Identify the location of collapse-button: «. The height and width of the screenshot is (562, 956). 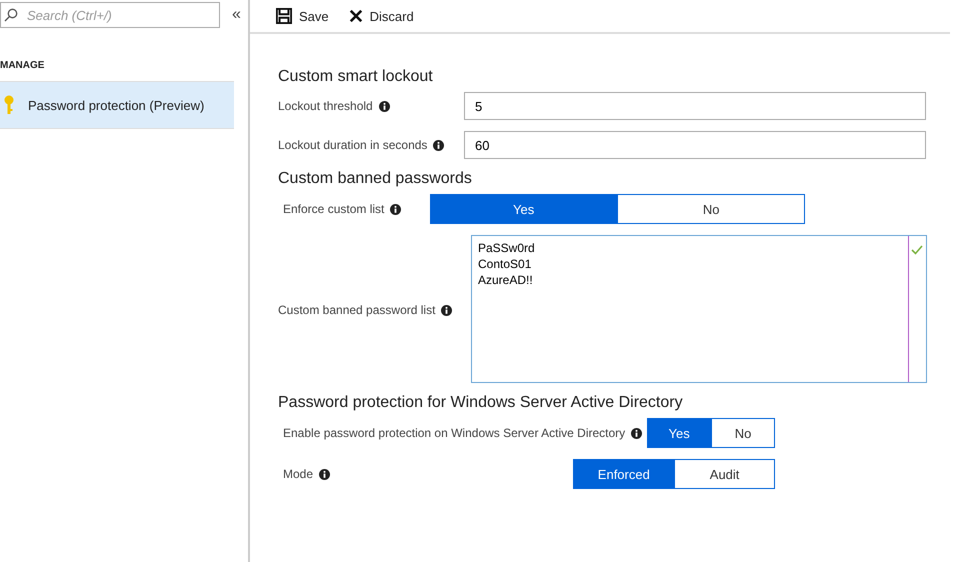
(236, 15).